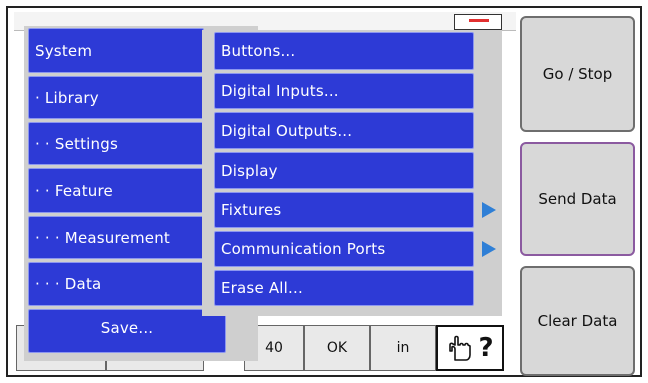 This screenshot has width=648, height=383. What do you see at coordinates (337, 348) in the screenshot?
I see `ok-button: OK` at bounding box center [337, 348].